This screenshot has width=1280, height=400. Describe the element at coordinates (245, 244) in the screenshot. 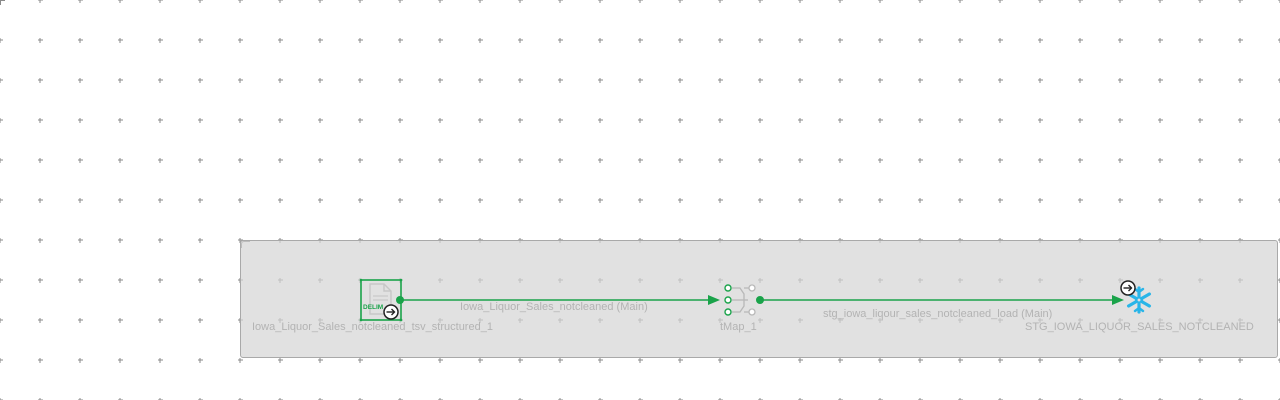

I see `subjob-collapse-handle` at that location.